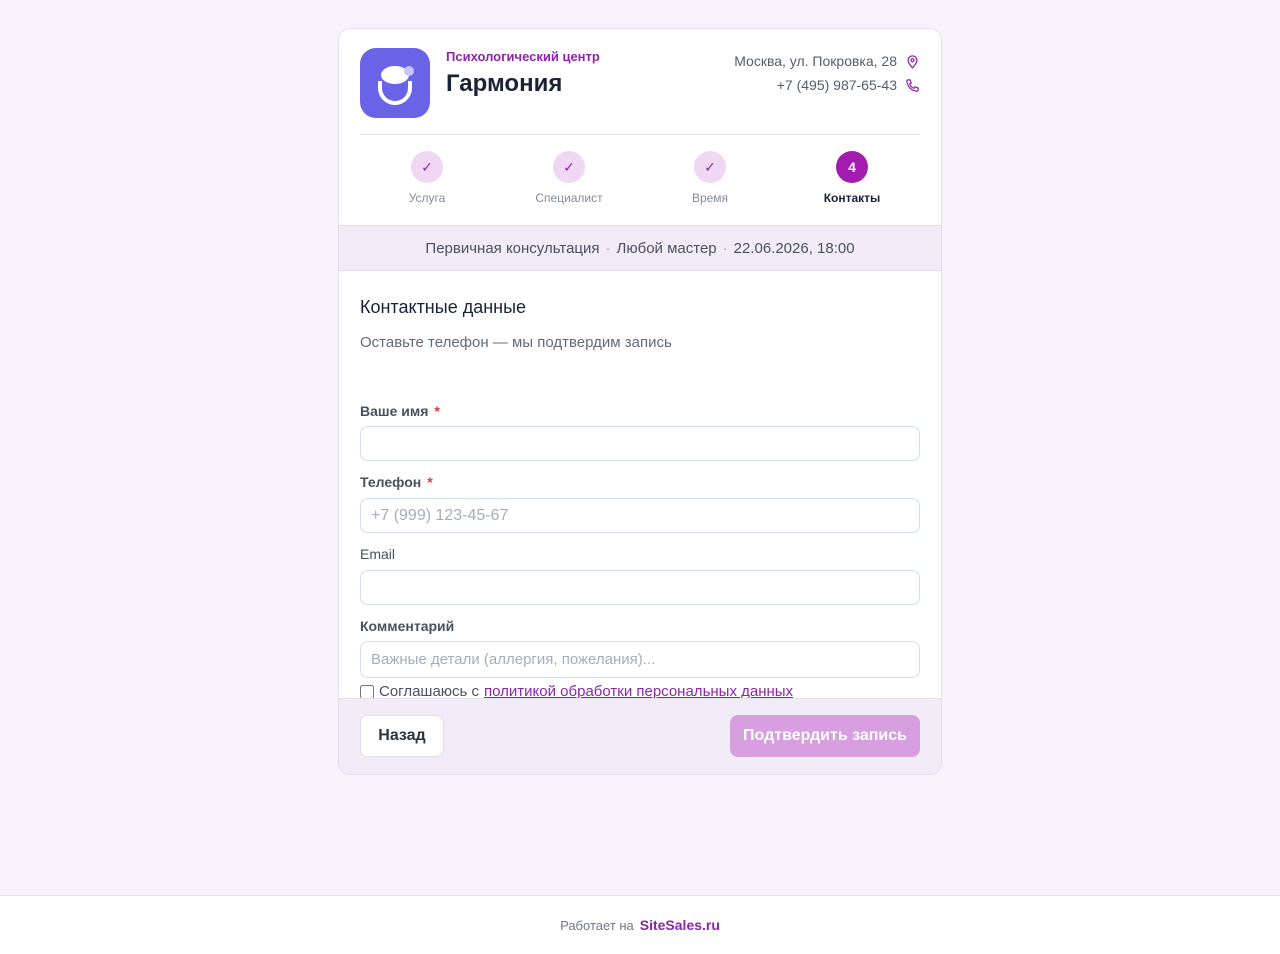 The height and width of the screenshot is (954, 1280). I want to click on logo, so click(395, 83).